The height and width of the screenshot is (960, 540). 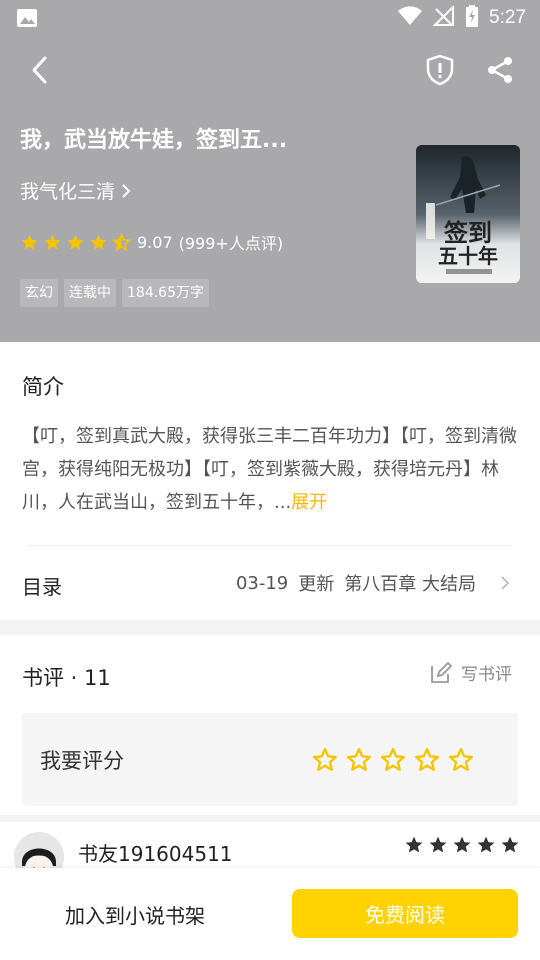 I want to click on rating-stars, so click(x=75, y=242).